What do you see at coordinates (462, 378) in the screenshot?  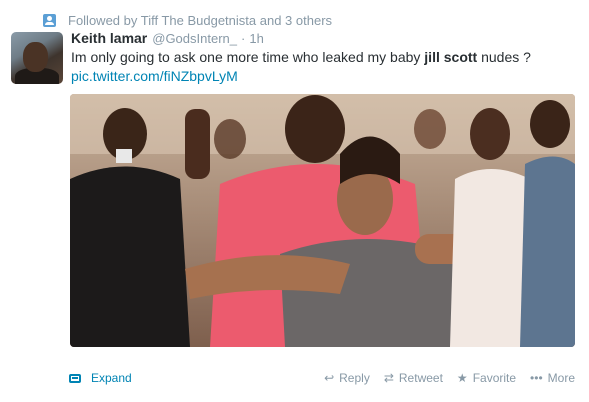 I see `star-icon: ★` at bounding box center [462, 378].